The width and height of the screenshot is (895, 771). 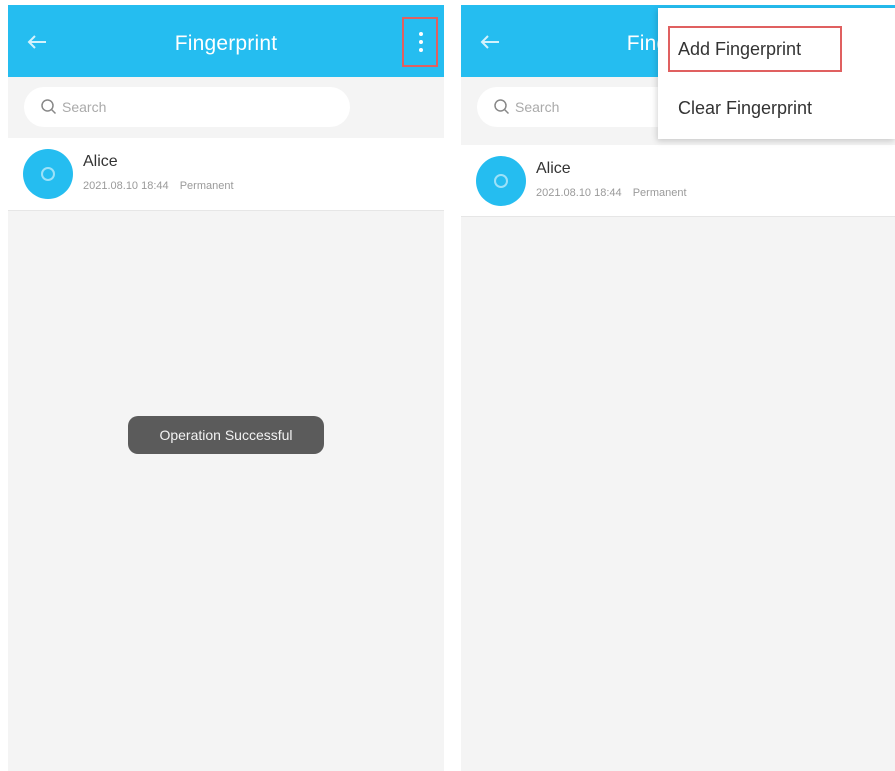 I want to click on menu-item-label: Clear Fingerprint, so click(x=745, y=108).